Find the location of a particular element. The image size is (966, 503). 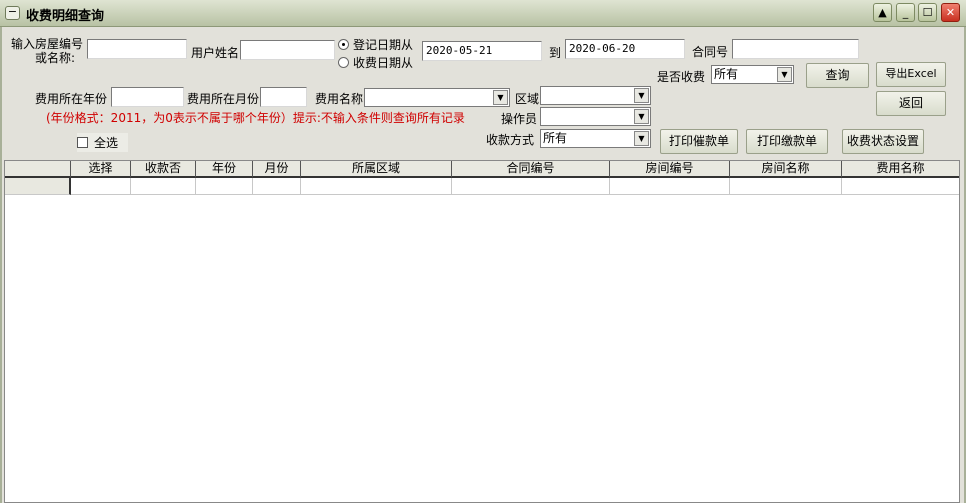

area-label: 区域 is located at coordinates (527, 99).